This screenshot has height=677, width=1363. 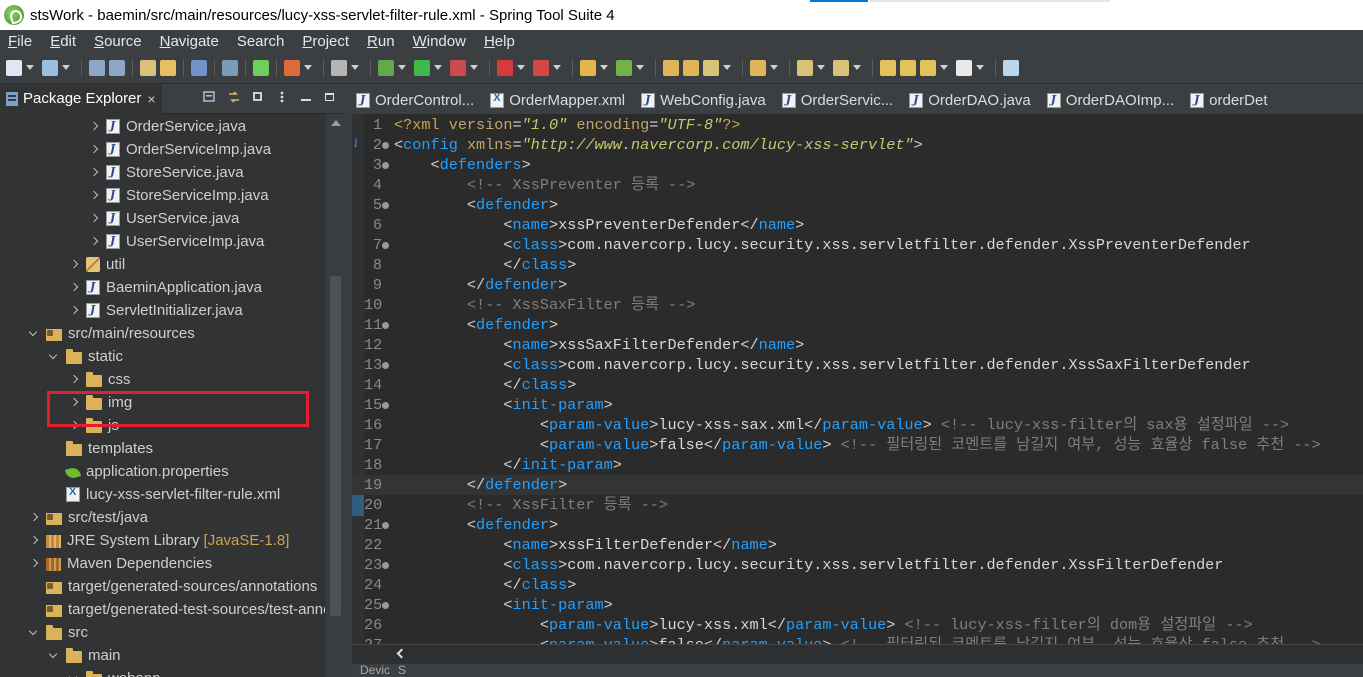 What do you see at coordinates (671, 67) in the screenshot?
I see `open-folder-icon` at bounding box center [671, 67].